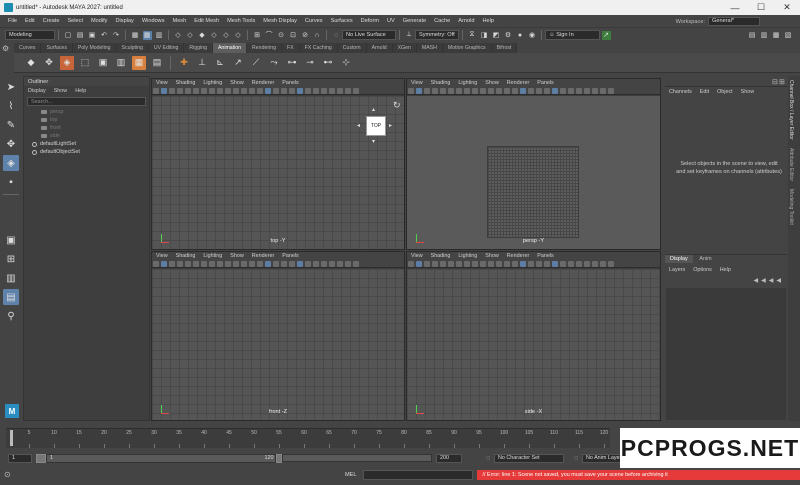  What do you see at coordinates (437, 35) in the screenshot?
I see `symmetry-dropdown: Symmetry: Off` at bounding box center [437, 35].